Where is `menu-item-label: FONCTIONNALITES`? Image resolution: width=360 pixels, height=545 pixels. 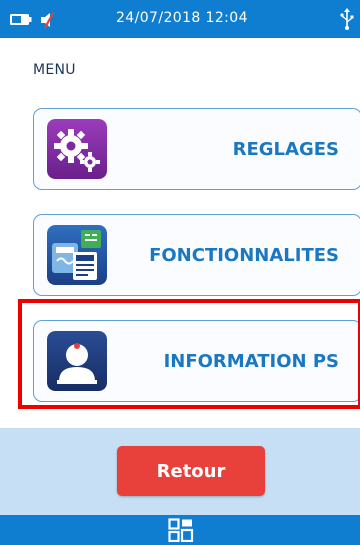
menu-item-label: FONCTIONNALITES is located at coordinates (244, 255).